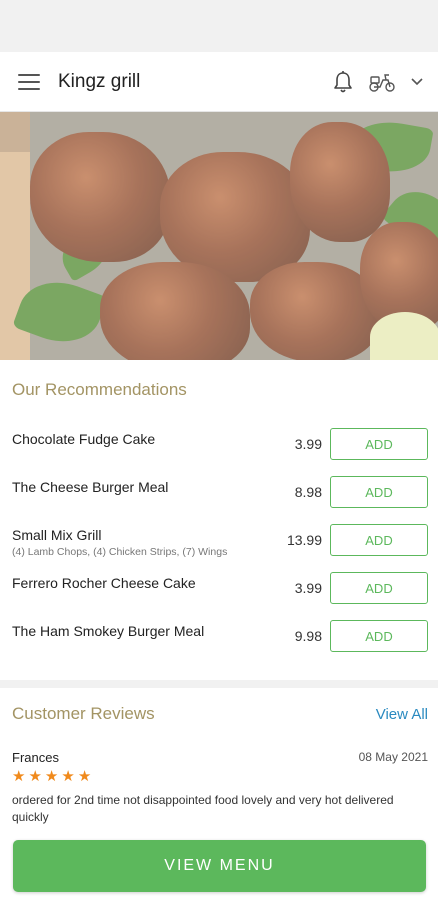  Describe the element at coordinates (308, 492) in the screenshot. I see `item-price: 8.98` at that location.